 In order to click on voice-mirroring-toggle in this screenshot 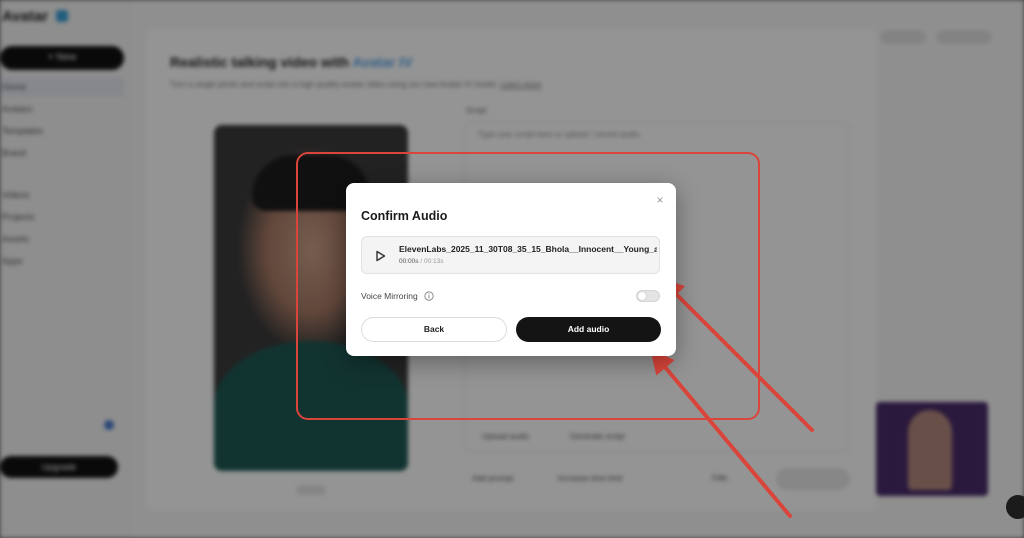, I will do `click(648, 296)`.